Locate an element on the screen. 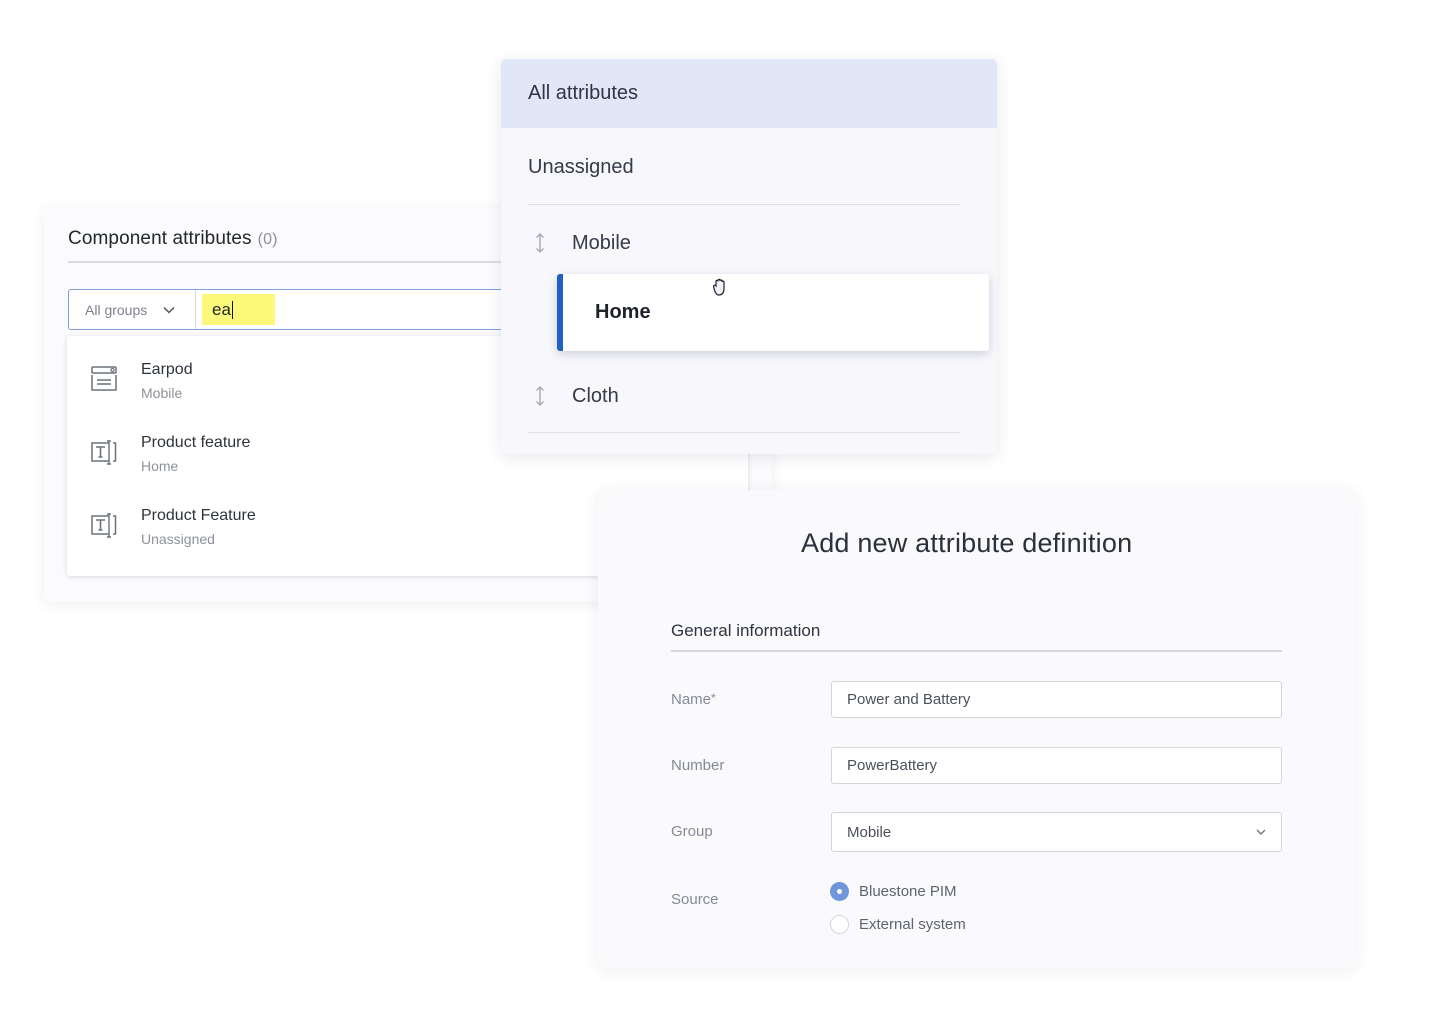 The image size is (1440, 1015). name-label: Name* is located at coordinates (693, 699).